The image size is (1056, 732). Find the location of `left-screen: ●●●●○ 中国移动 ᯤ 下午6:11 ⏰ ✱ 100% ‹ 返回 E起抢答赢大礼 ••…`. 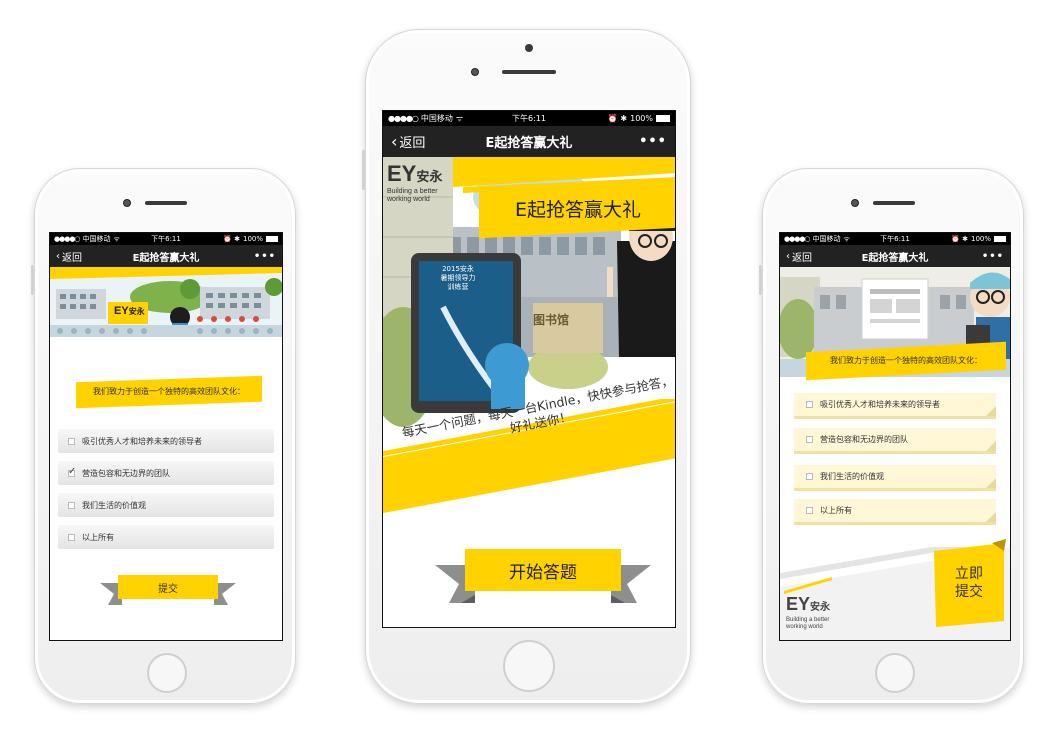

left-screen: ●●●●○ 中国移动 ᯤ 下午6:11 ⏰ ✱ 100% ‹ 返回 E起抢答赢大礼 ••… is located at coordinates (166, 436).